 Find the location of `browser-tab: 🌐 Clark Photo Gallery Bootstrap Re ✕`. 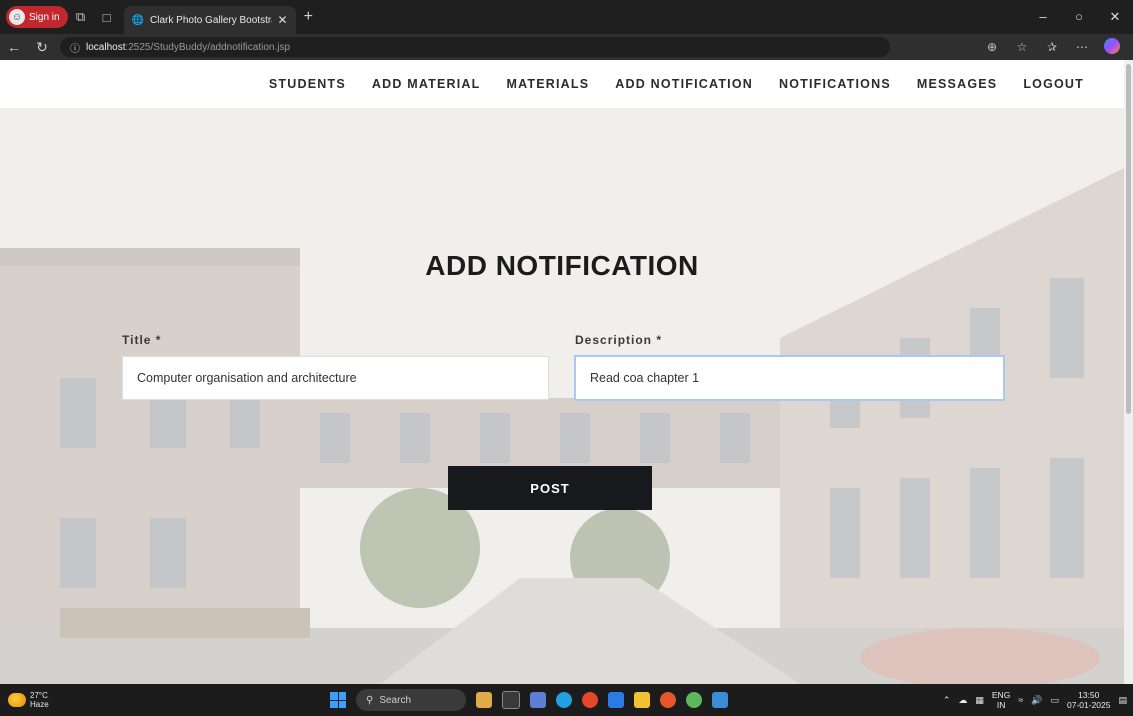

browser-tab: 🌐 Clark Photo Gallery Bootstrap Re ✕ is located at coordinates (209, 20).